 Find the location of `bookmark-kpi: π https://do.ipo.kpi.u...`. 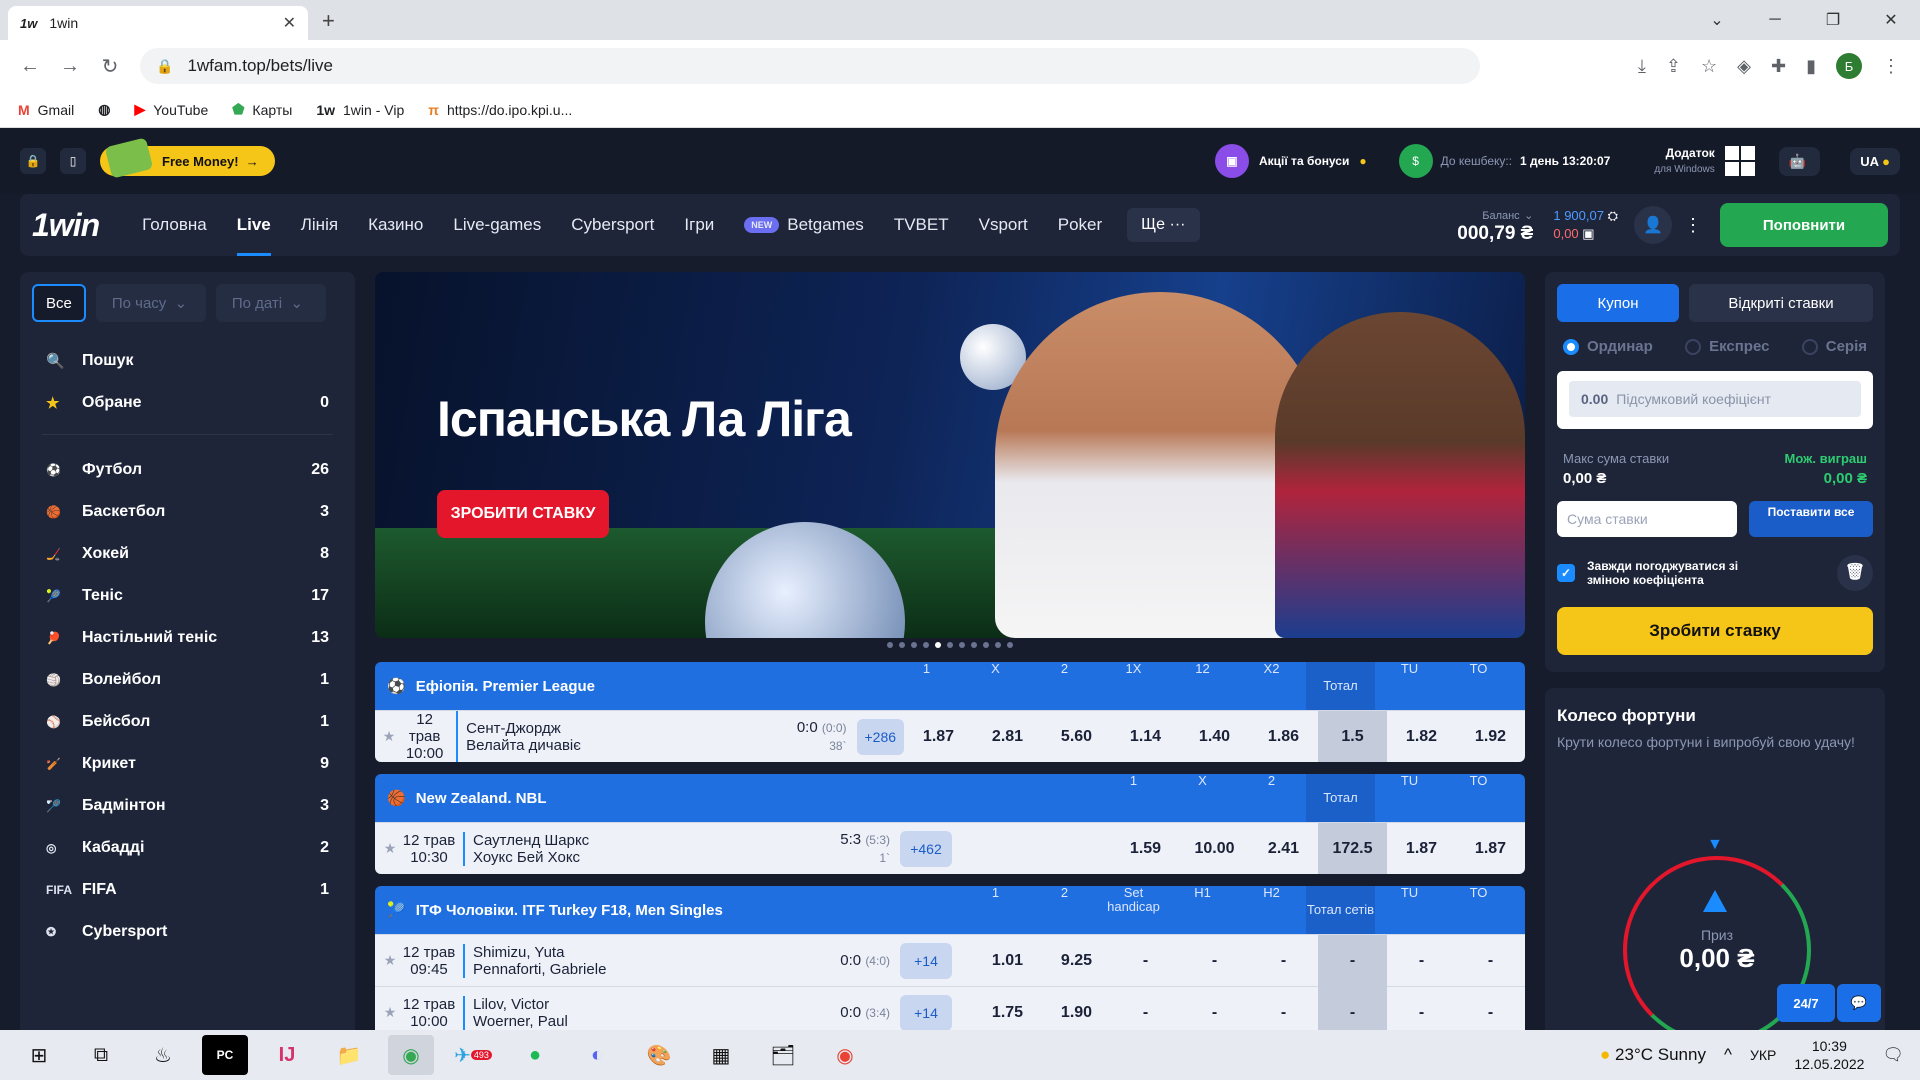

bookmark-kpi: π https://do.ipo.kpi.u... is located at coordinates (500, 110).